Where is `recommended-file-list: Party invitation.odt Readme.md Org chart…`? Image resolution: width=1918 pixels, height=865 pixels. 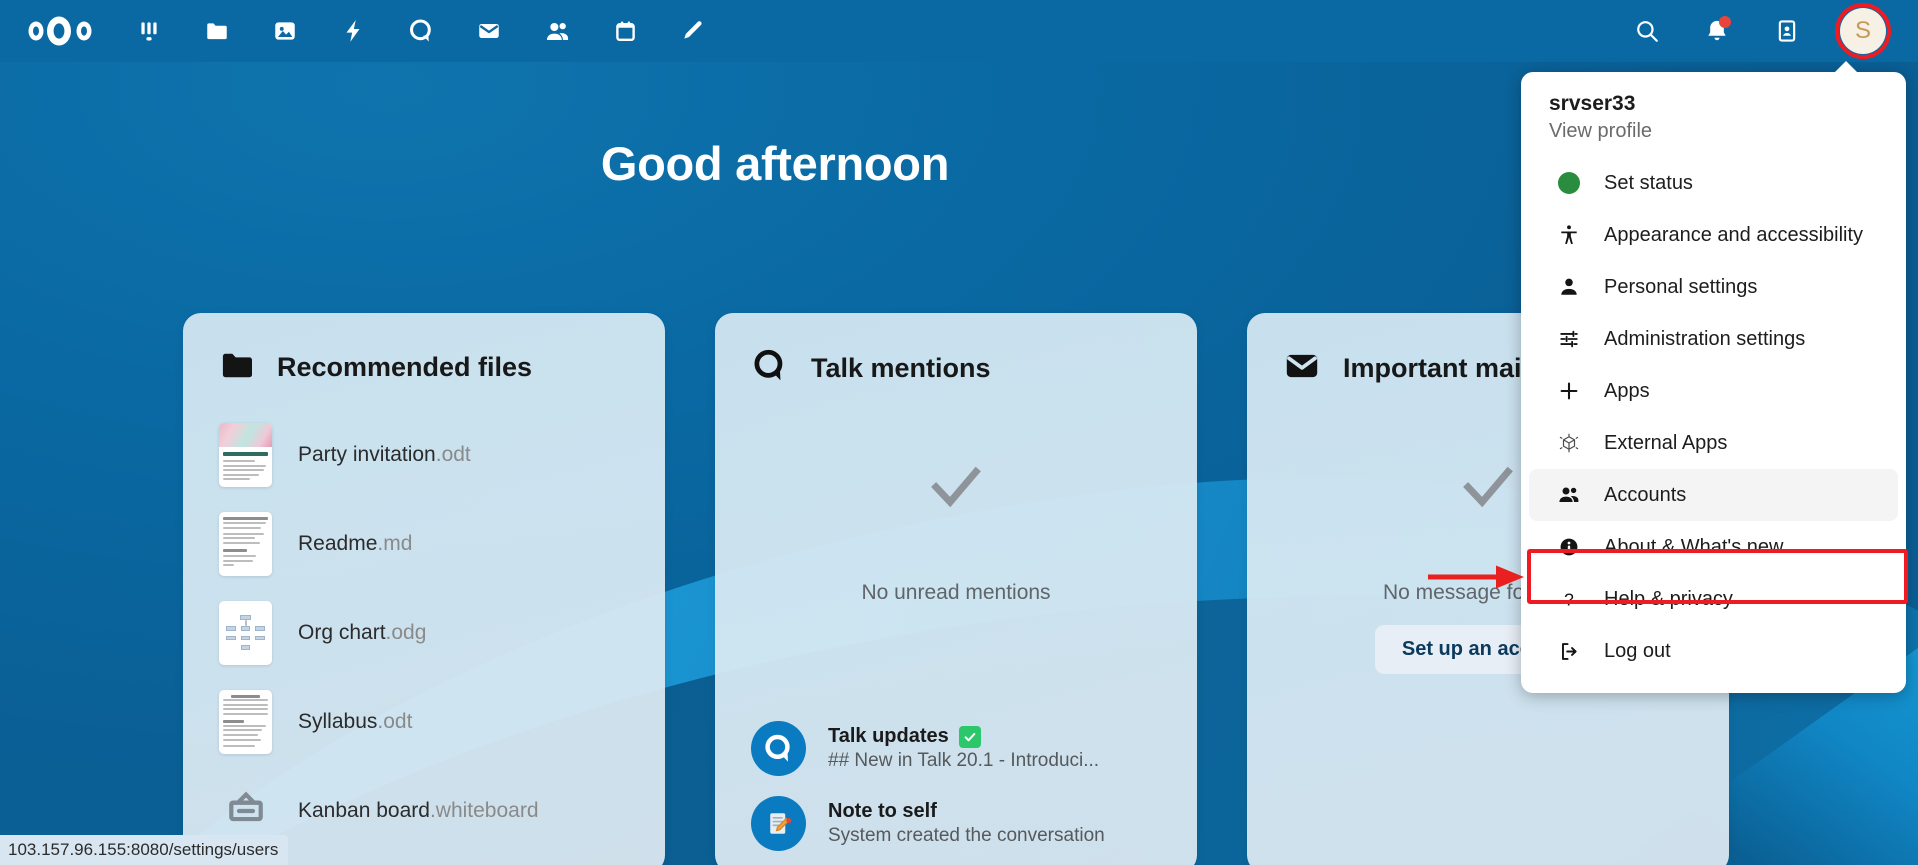 recommended-file-list: Party invitation.odt Readme.md Org chart… is located at coordinates (424, 632).